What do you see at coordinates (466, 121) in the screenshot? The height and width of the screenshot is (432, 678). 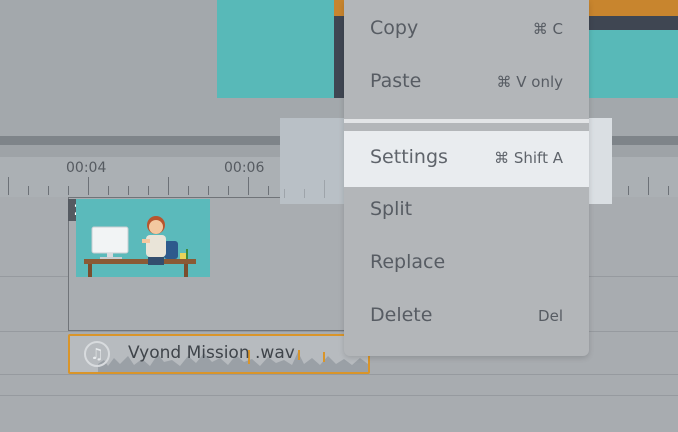 I see `menu-separator` at bounding box center [466, 121].